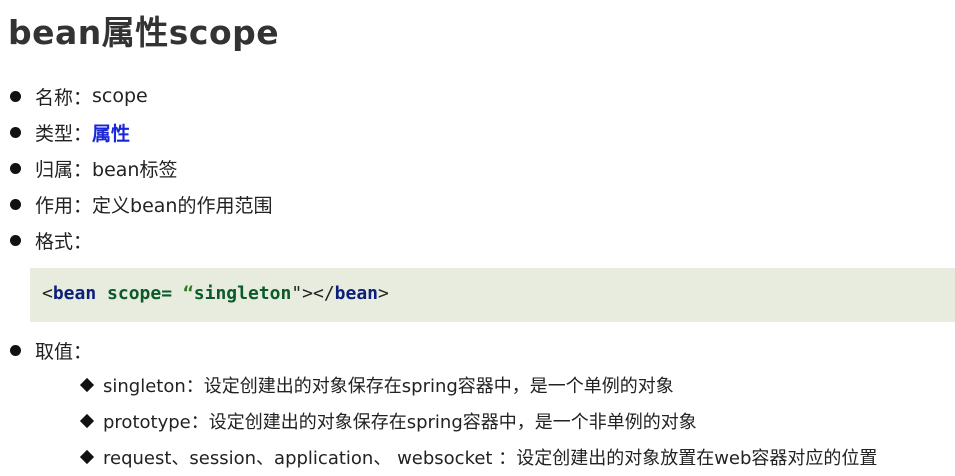 Image resolution: width=955 pixels, height=476 pixels. I want to click on item-value: bean标签, so click(135, 169).